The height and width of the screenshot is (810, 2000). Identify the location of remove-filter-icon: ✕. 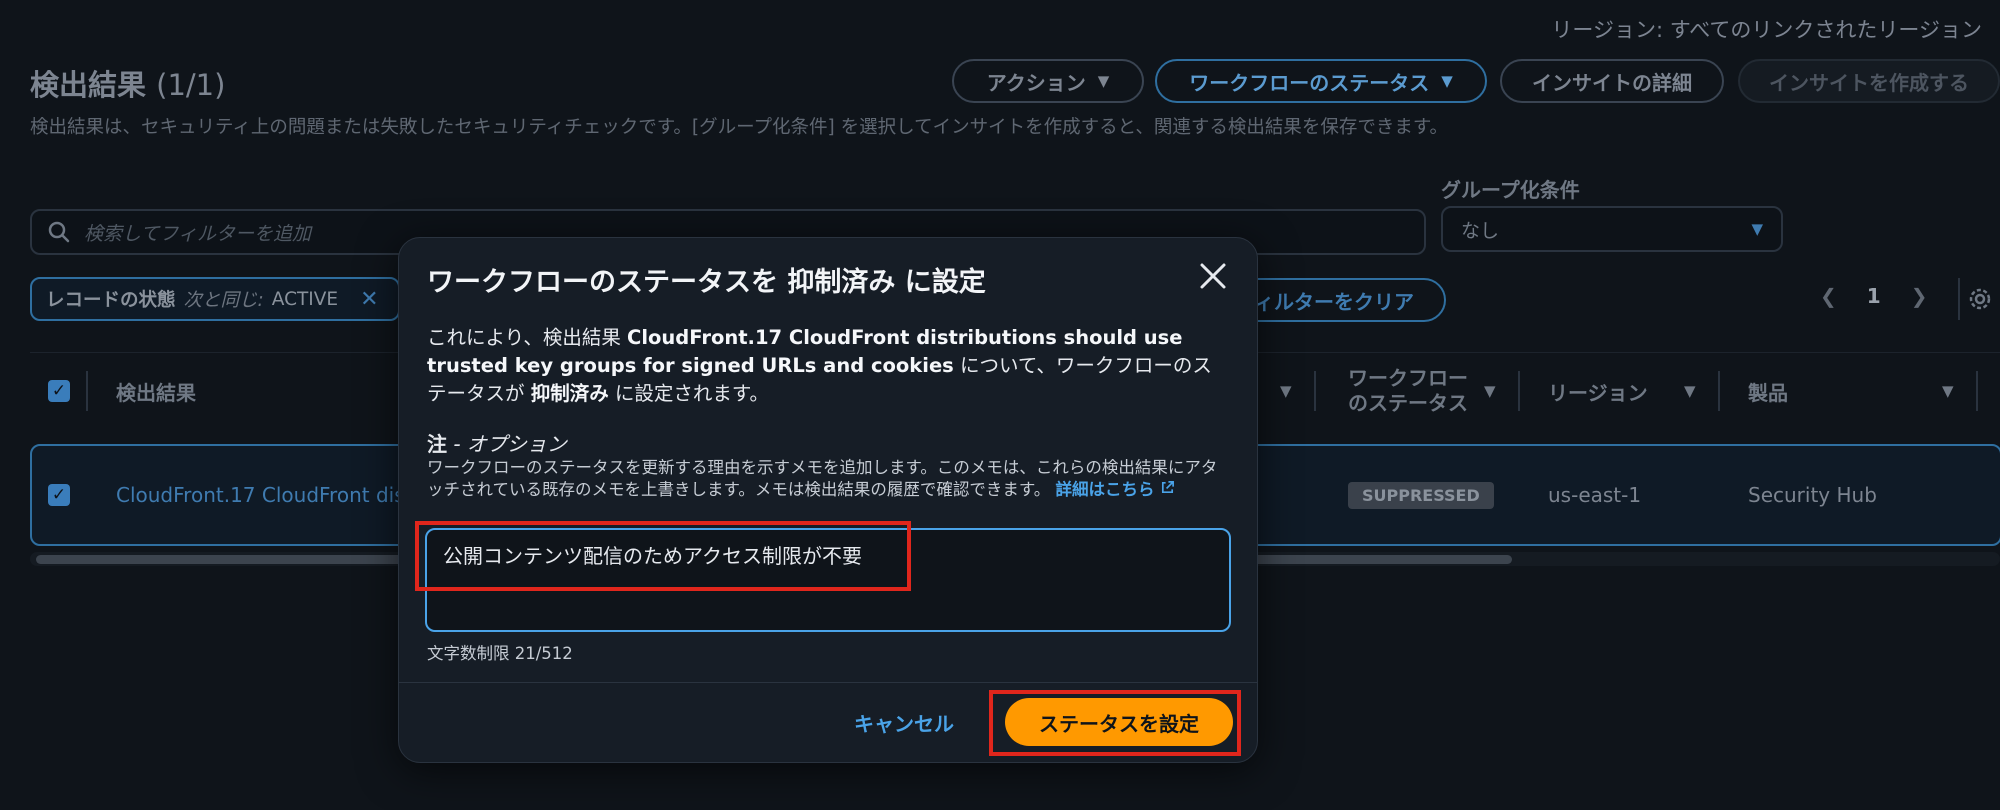
(369, 299).